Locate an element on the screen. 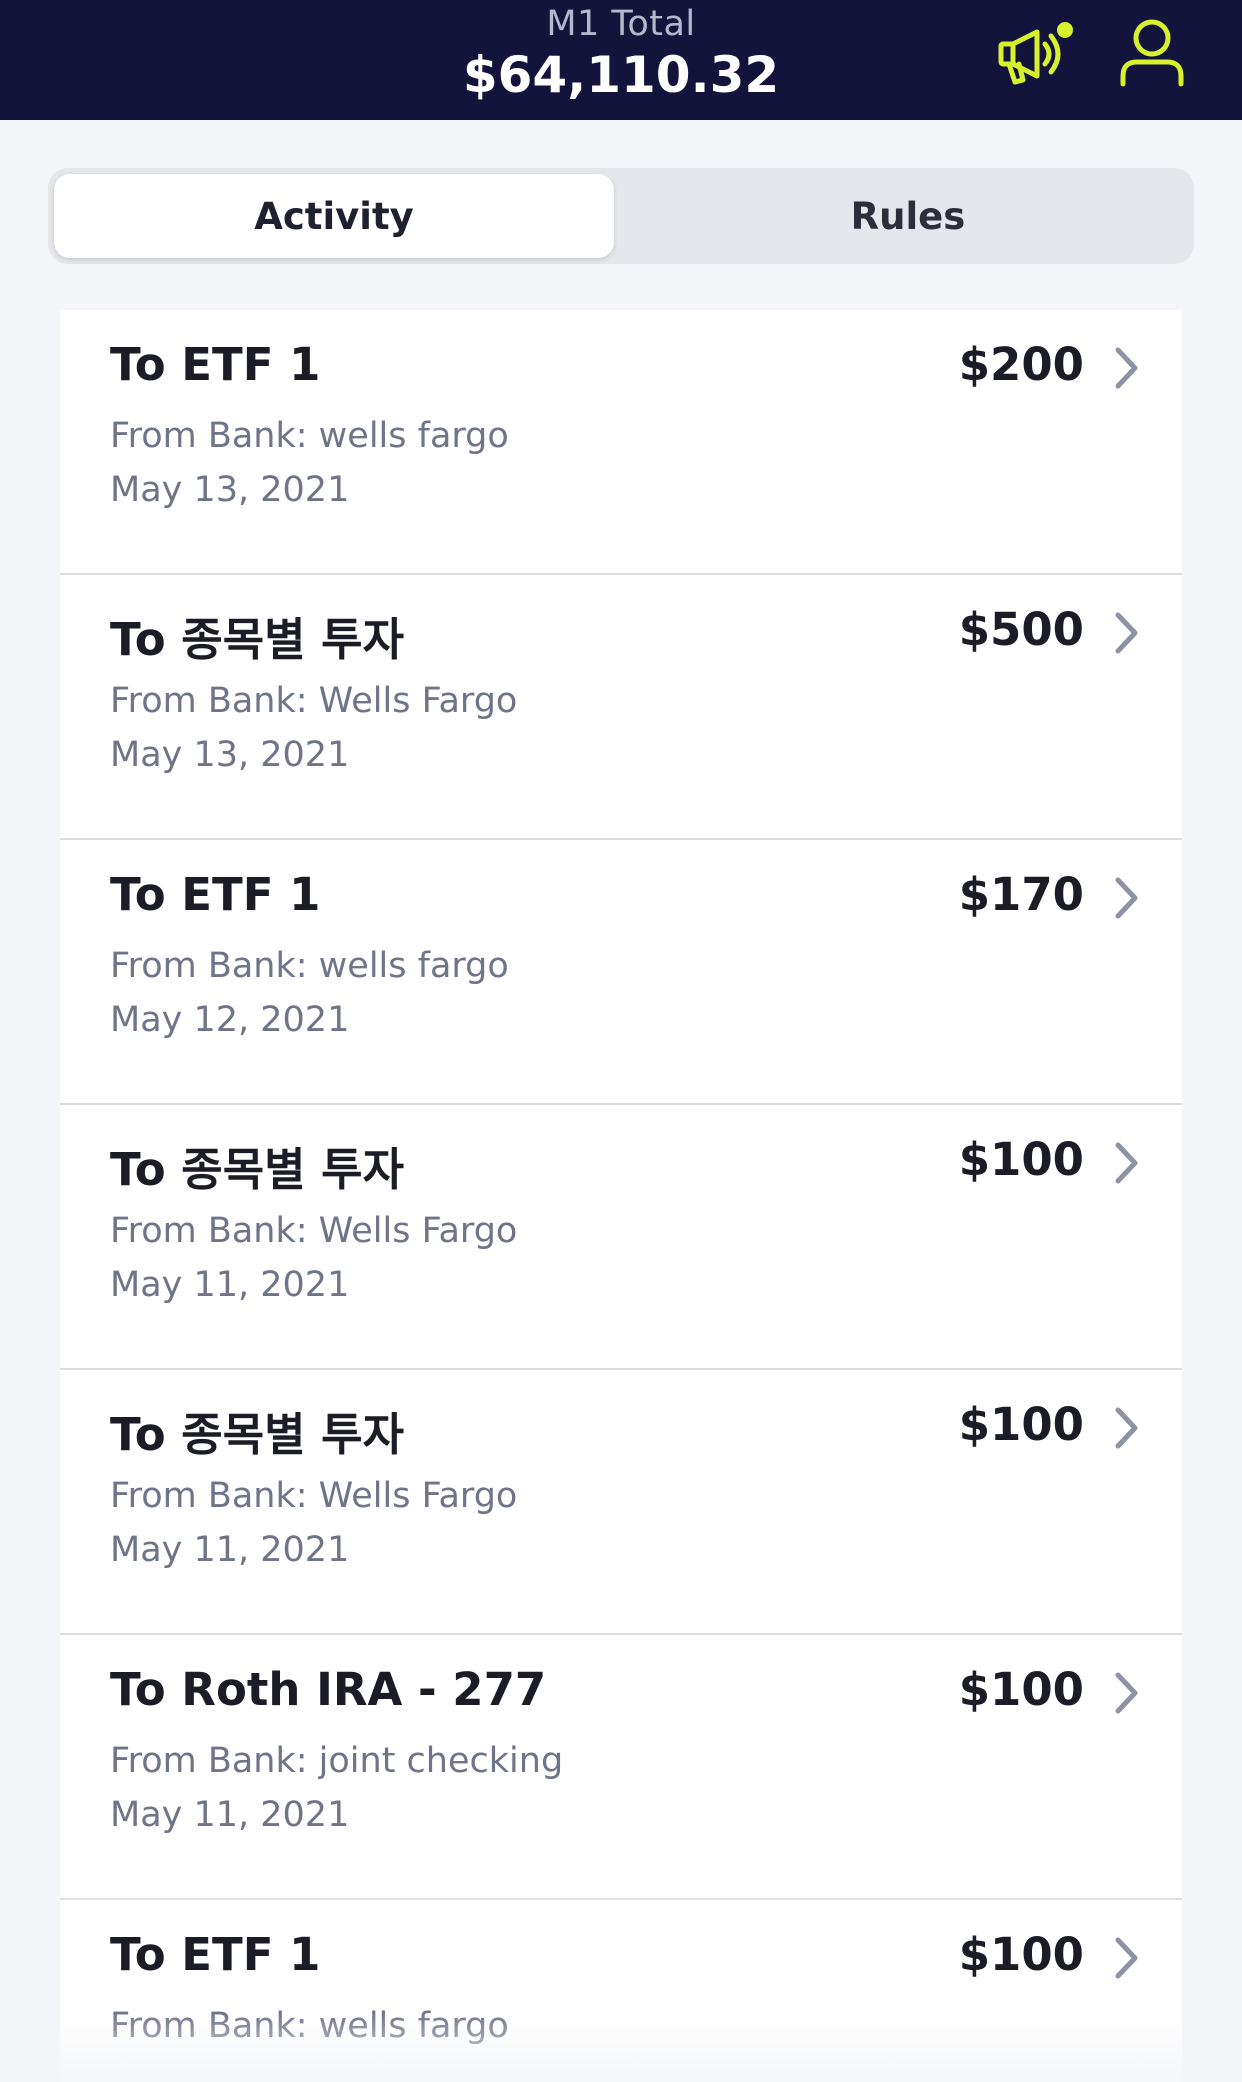  megaphone-icon is located at coordinates (1035, 53).